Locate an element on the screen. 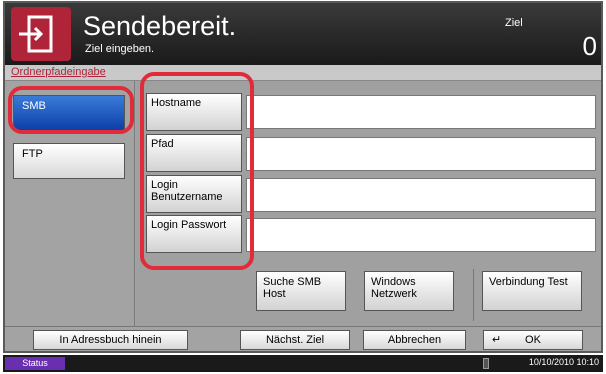 The height and width of the screenshot is (374, 606). connection-test-button: Verbindung Test is located at coordinates (532, 291).